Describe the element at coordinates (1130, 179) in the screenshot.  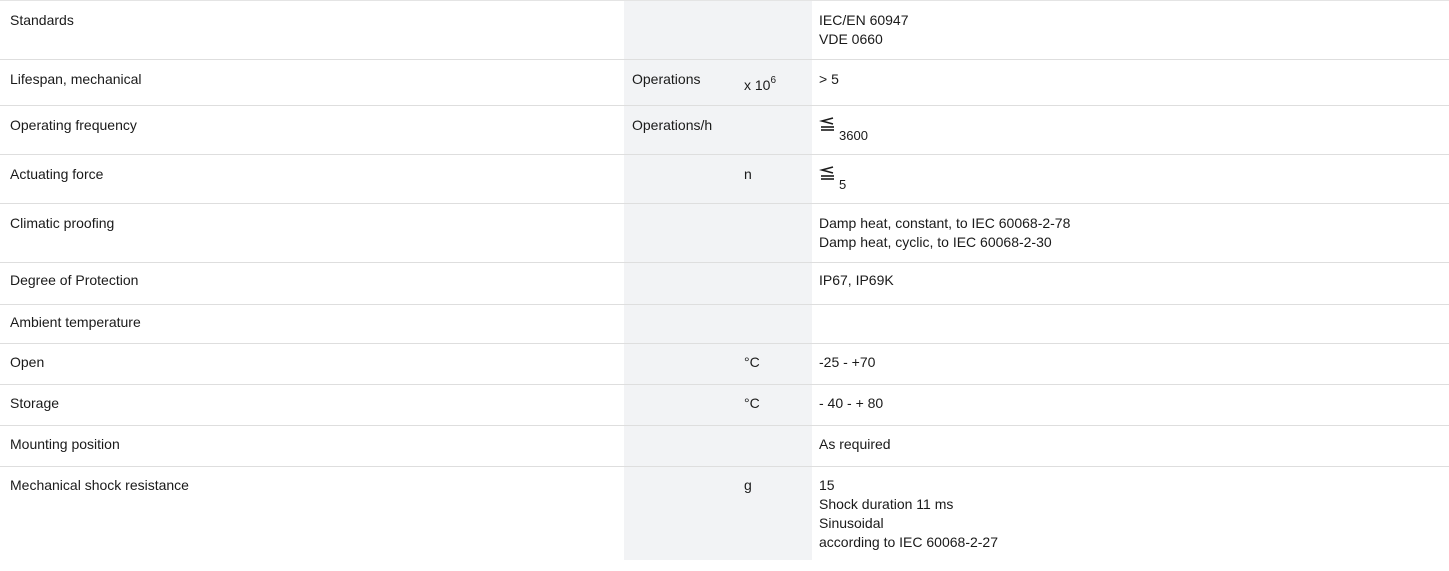
I see `value-cell: 5` at that location.